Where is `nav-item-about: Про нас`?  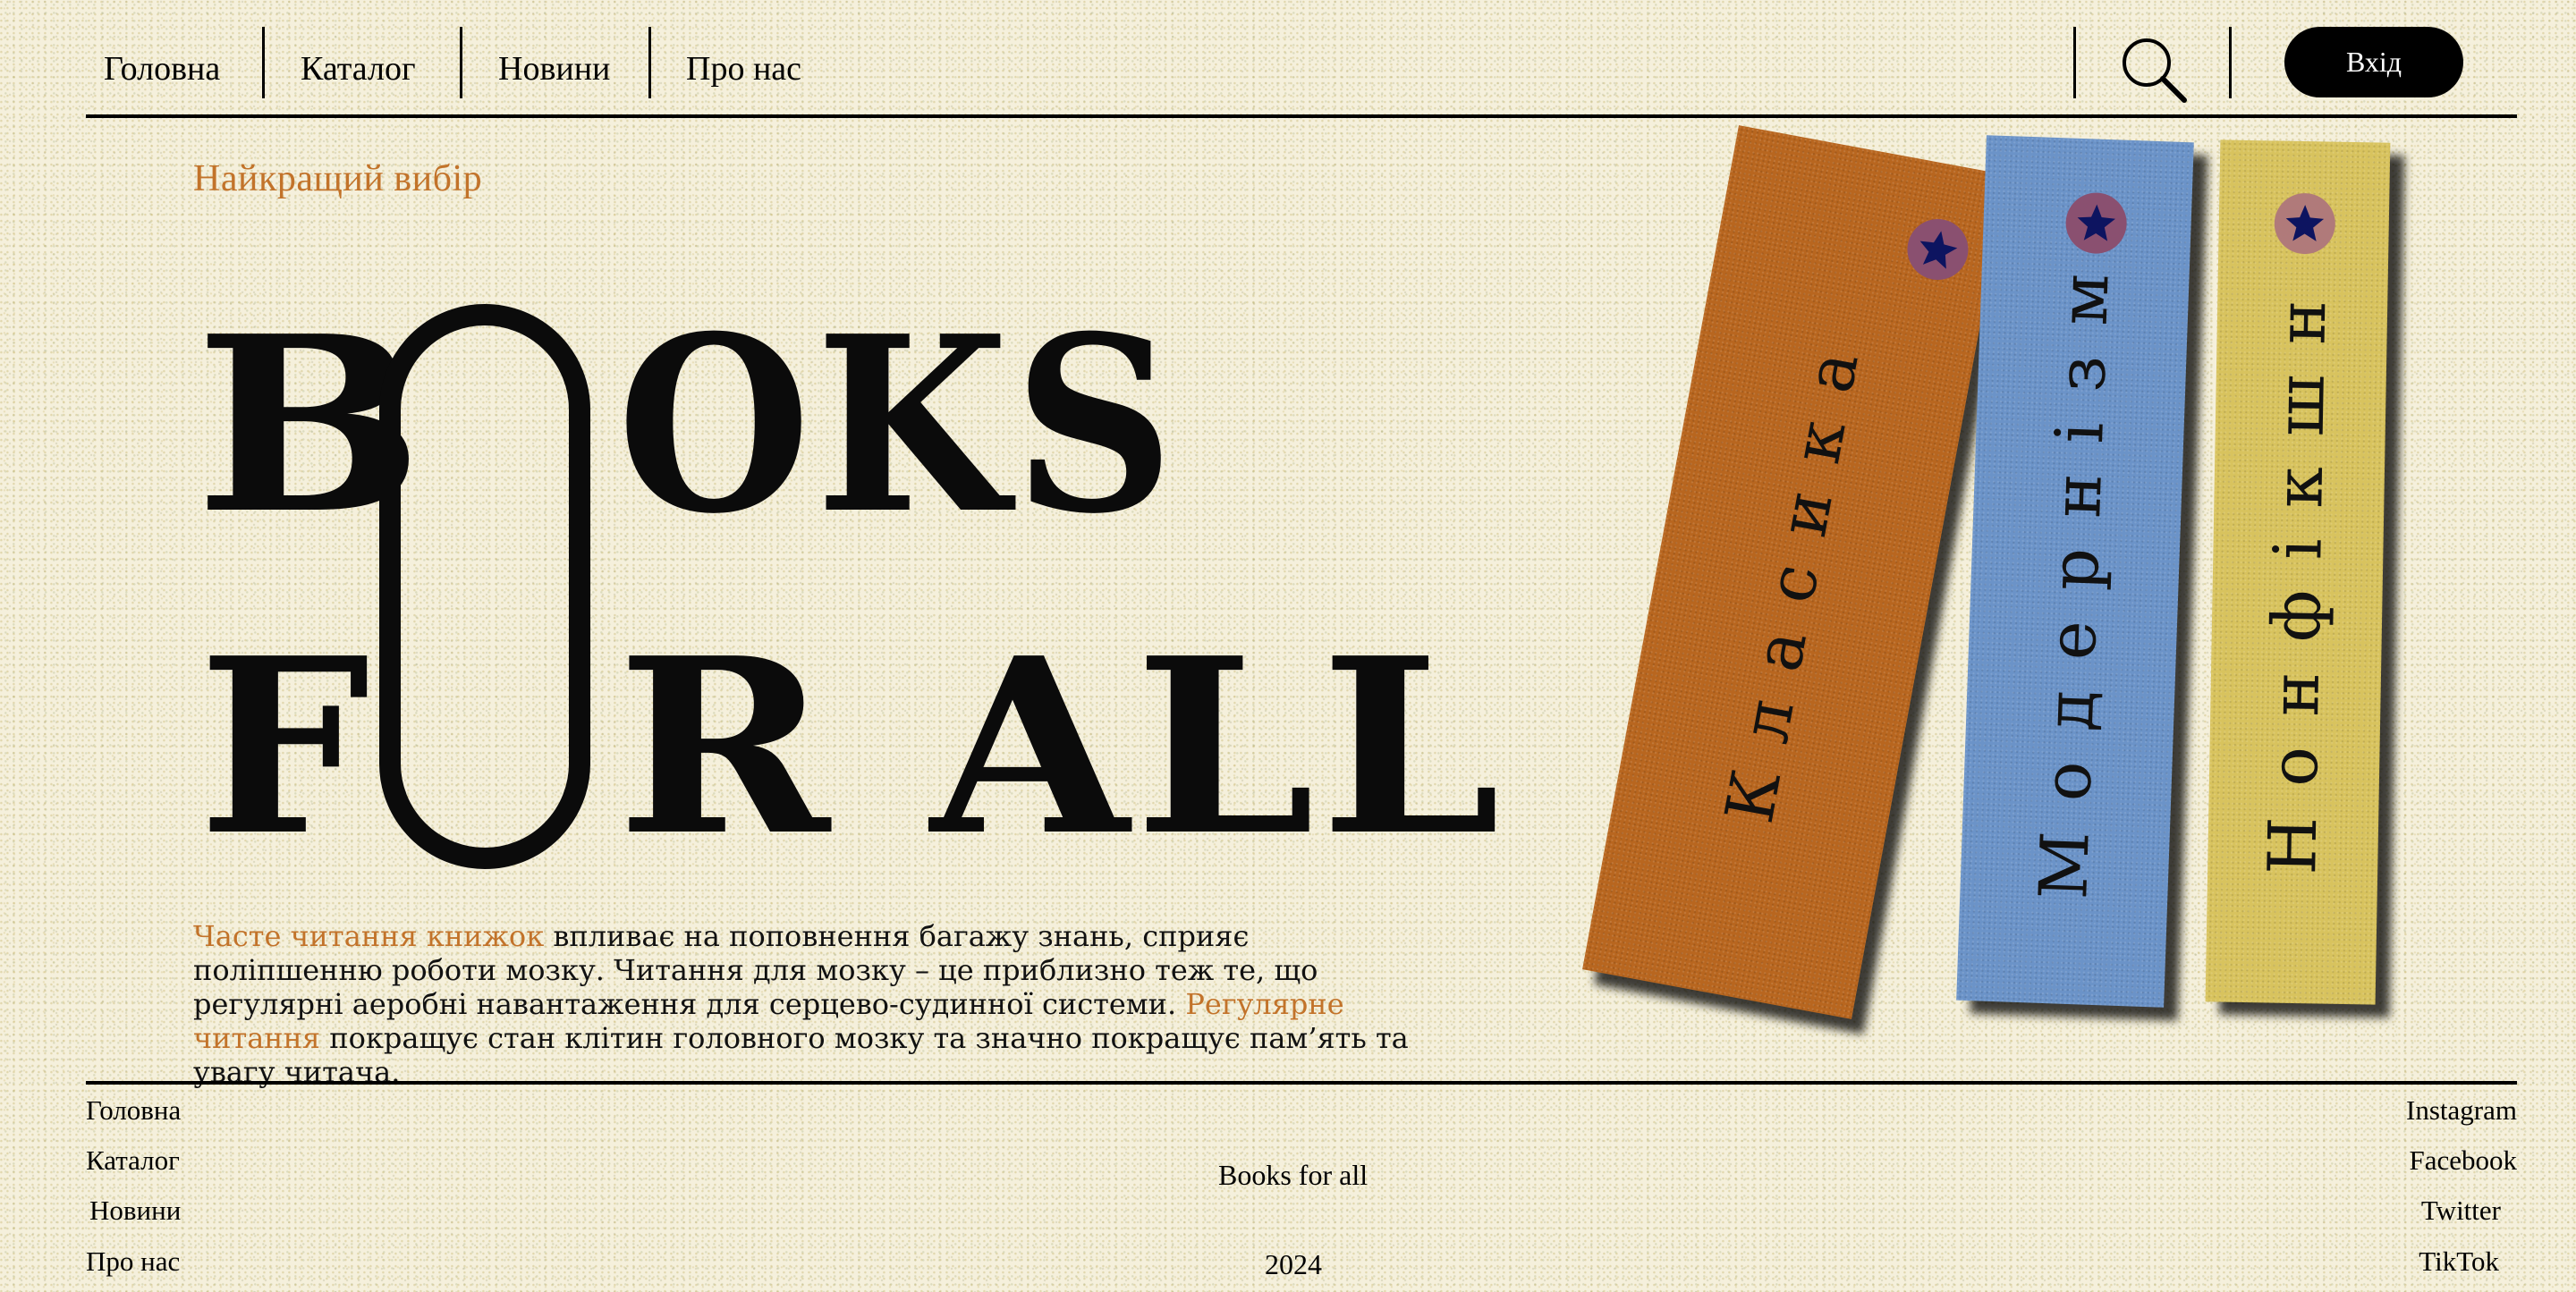 nav-item-about: Про нас is located at coordinates (743, 69).